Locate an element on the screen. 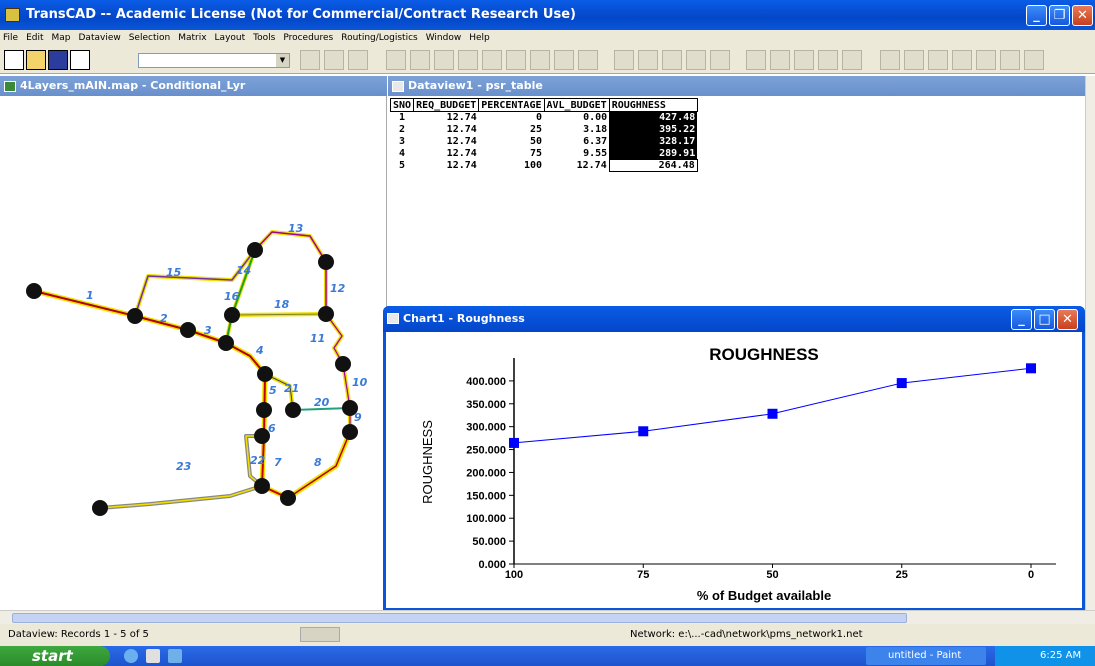  menu-map: Map is located at coordinates (61, 38).